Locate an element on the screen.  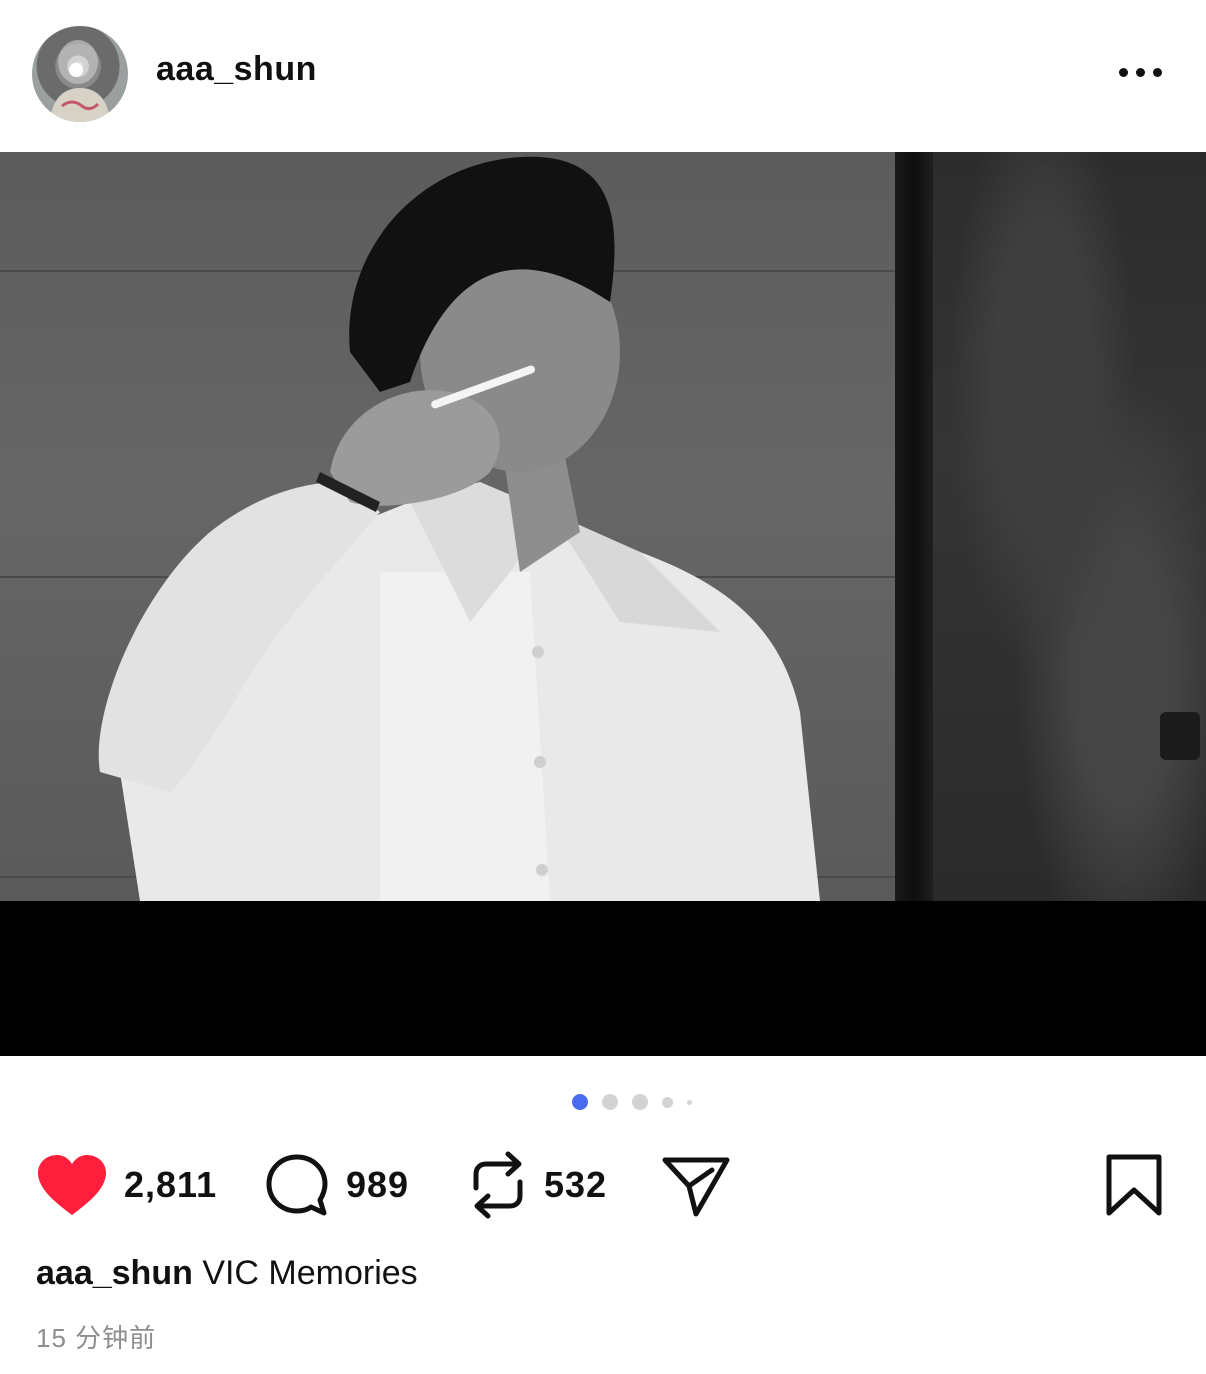
like-count: 2,811 is located at coordinates (170, 1185).